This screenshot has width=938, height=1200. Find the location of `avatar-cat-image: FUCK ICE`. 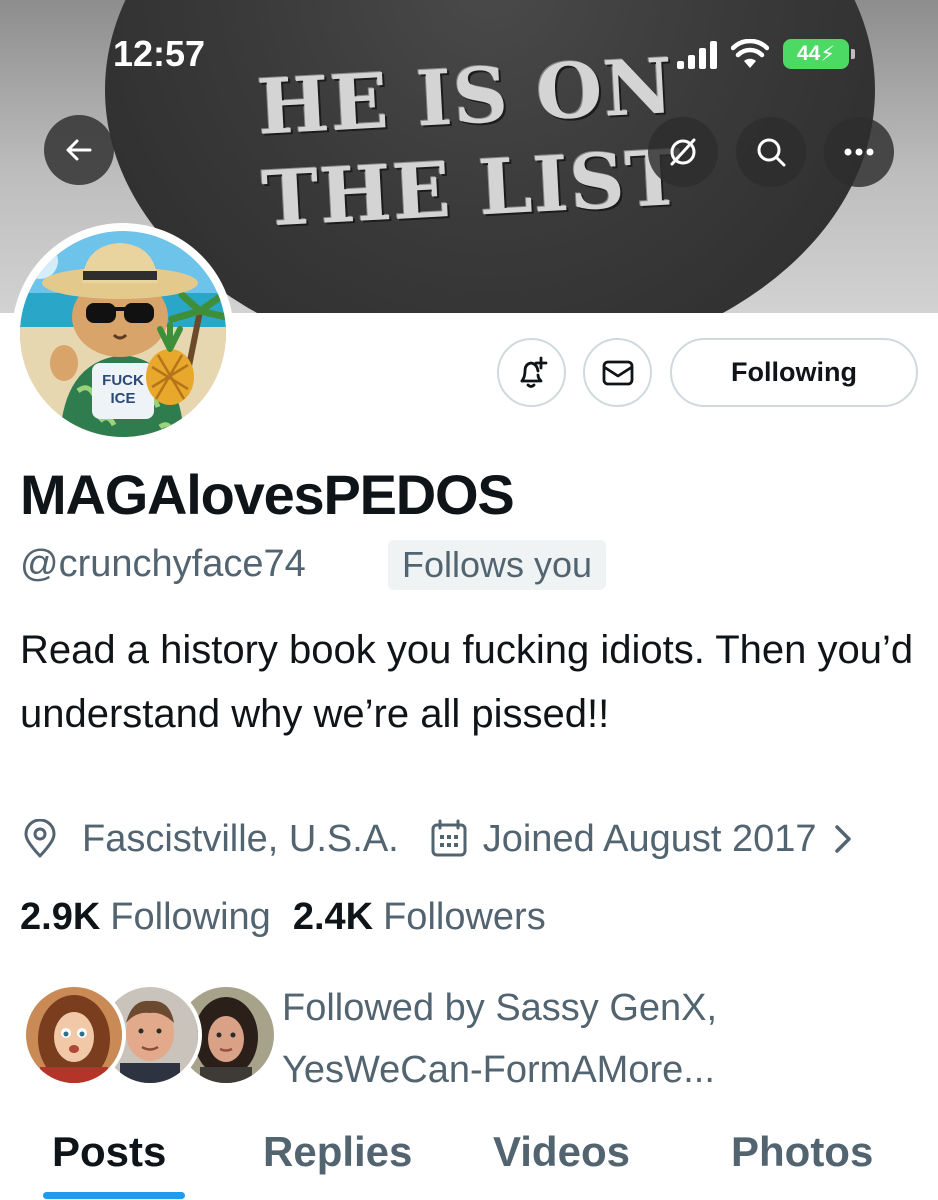

avatar-cat-image: FUCK ICE is located at coordinates (123, 334).